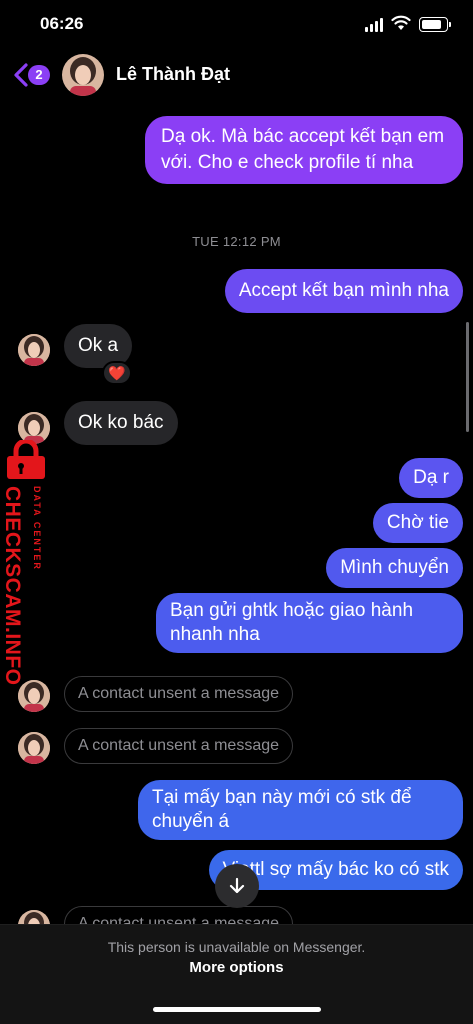 The image size is (473, 1024). Describe the element at coordinates (394, 568) in the screenshot. I see `sent-message: Mình chuyển` at that location.